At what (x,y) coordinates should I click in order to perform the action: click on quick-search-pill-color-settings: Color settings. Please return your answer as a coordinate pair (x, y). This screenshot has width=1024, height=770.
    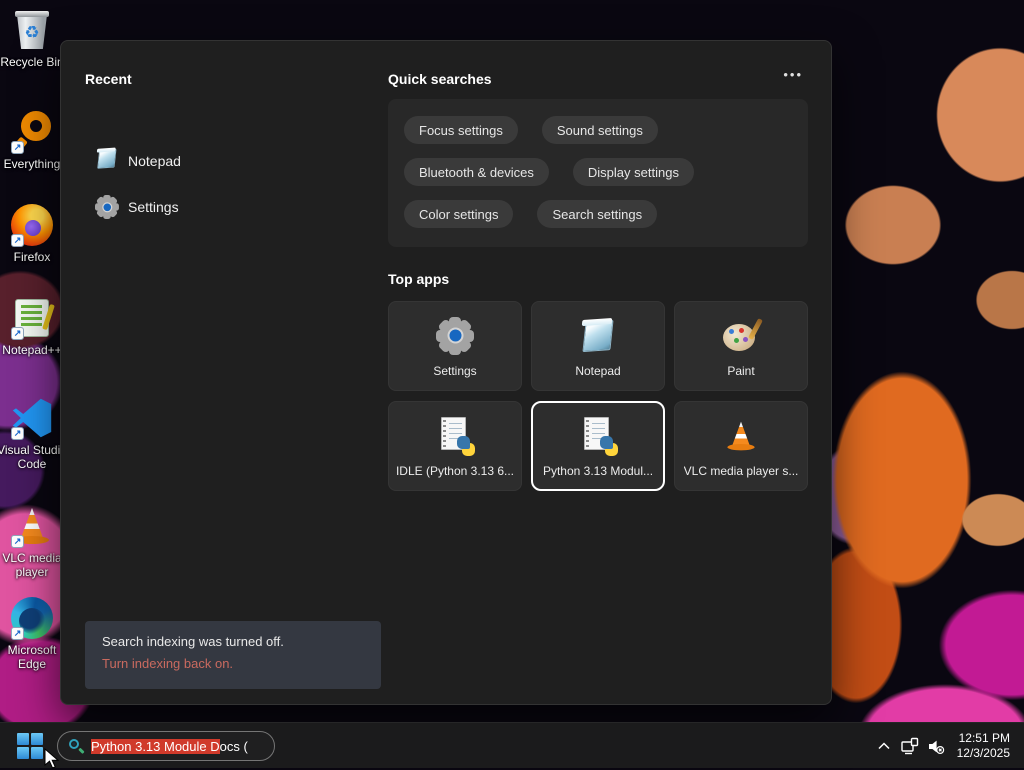
    Looking at the image, I should click on (458, 214).